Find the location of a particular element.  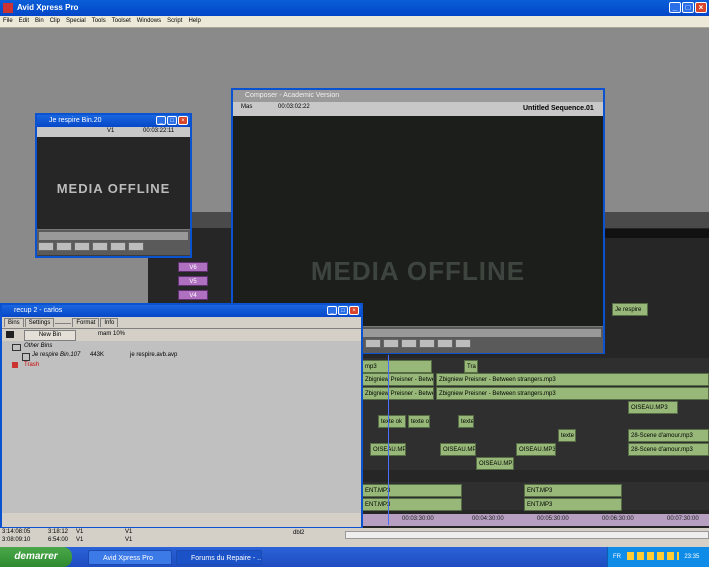

clip-texte-1: texte ok is located at coordinates (392, 421).